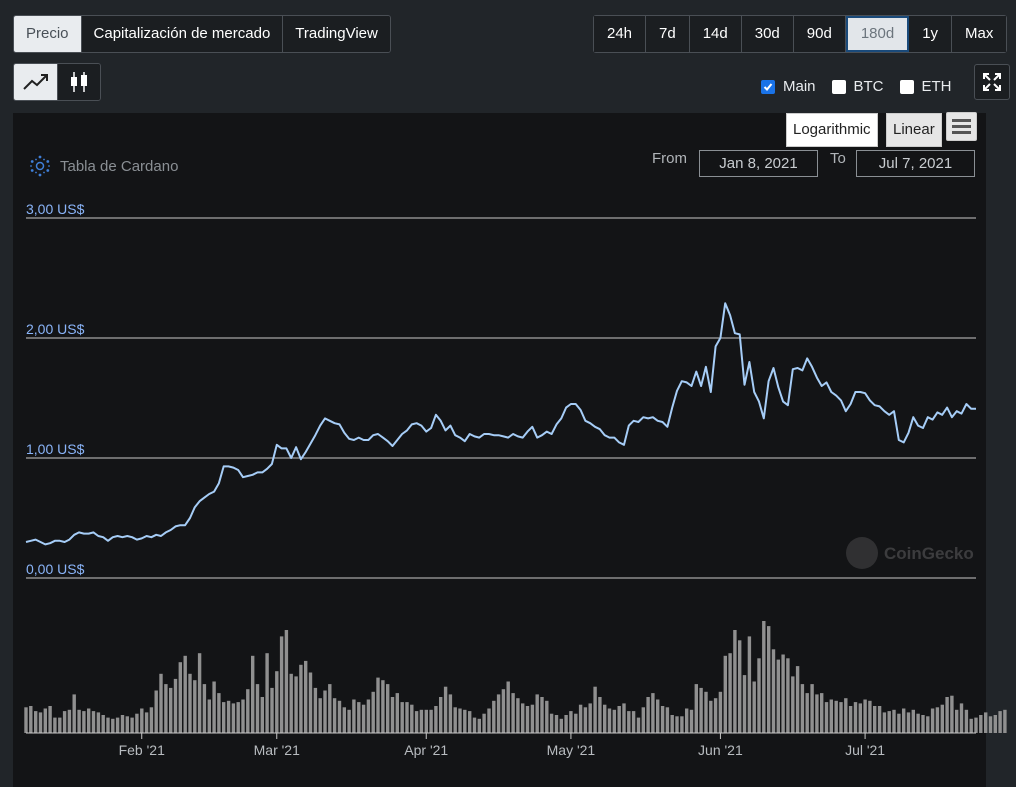  What do you see at coordinates (865, 750) in the screenshot?
I see `x-tick-label: Jul '21` at bounding box center [865, 750].